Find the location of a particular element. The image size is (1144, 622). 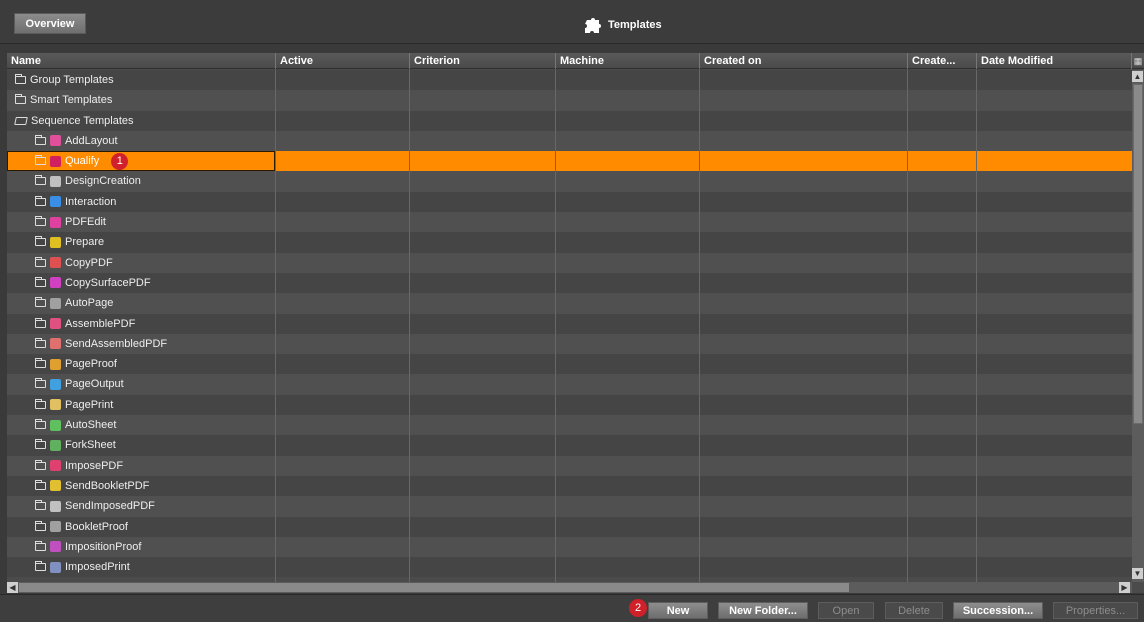

row-name-cell: Interaction is located at coordinates (75, 202).